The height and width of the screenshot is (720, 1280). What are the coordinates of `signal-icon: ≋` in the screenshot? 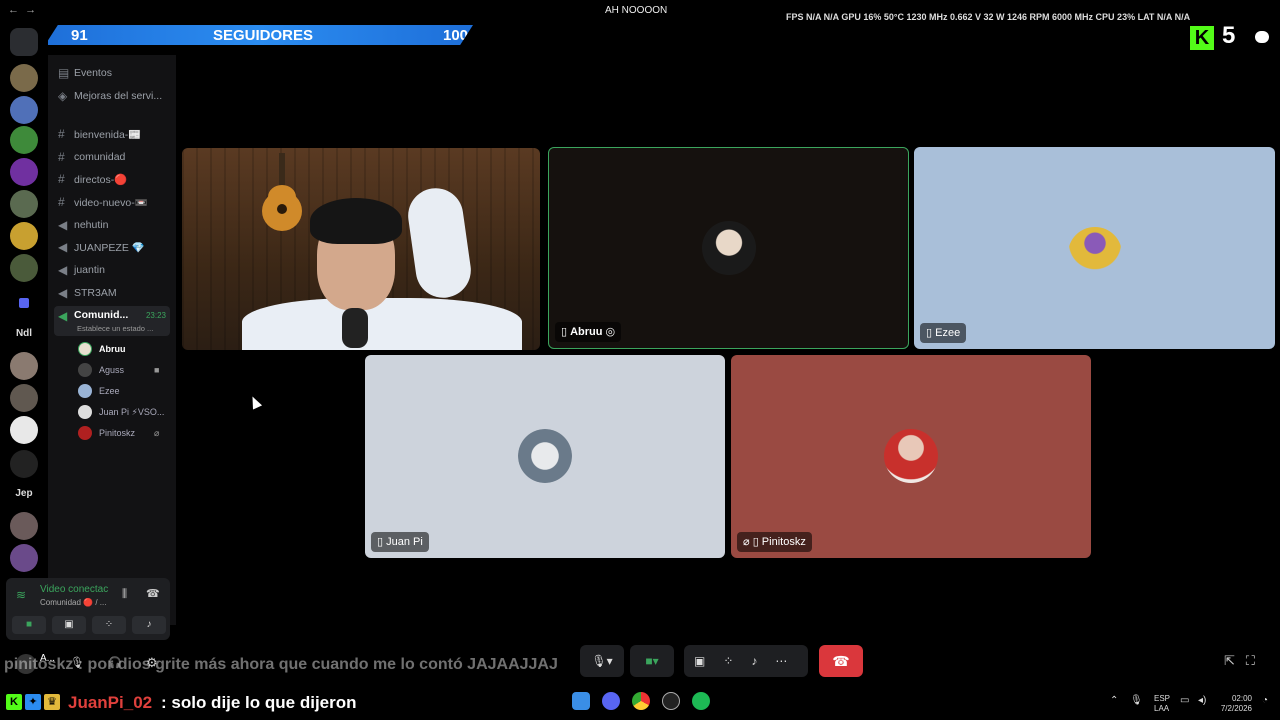 It's located at (21, 595).